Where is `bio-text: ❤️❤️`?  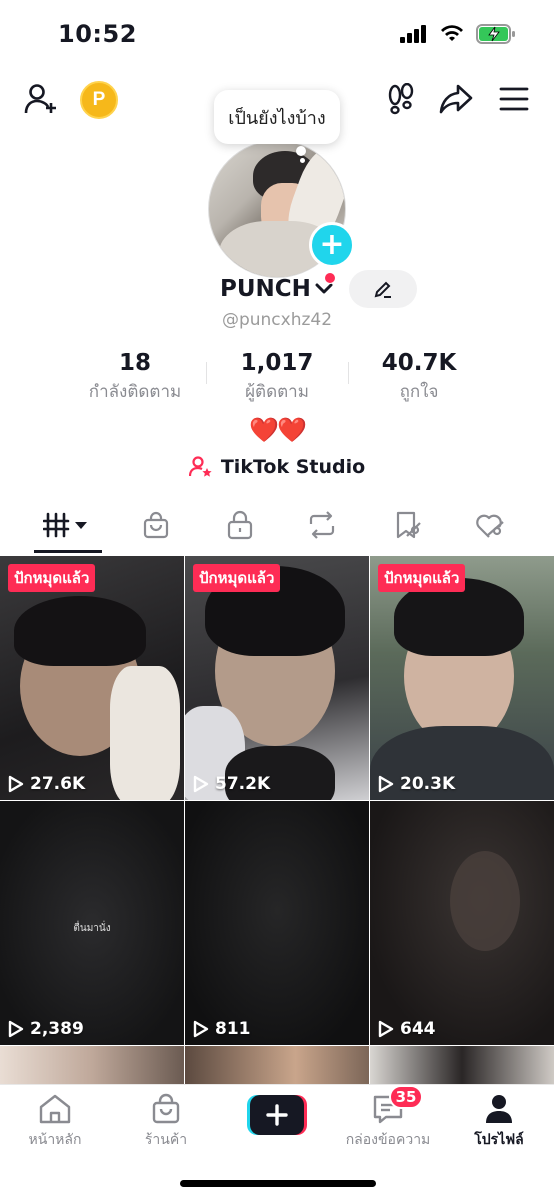
bio-text: ❤️❤️ is located at coordinates (278, 430).